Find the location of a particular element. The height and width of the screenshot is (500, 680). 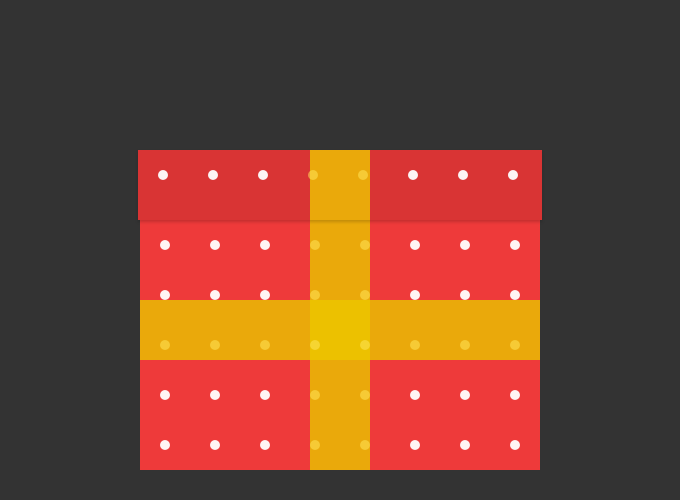

ribbon-crossing is located at coordinates (340, 330).